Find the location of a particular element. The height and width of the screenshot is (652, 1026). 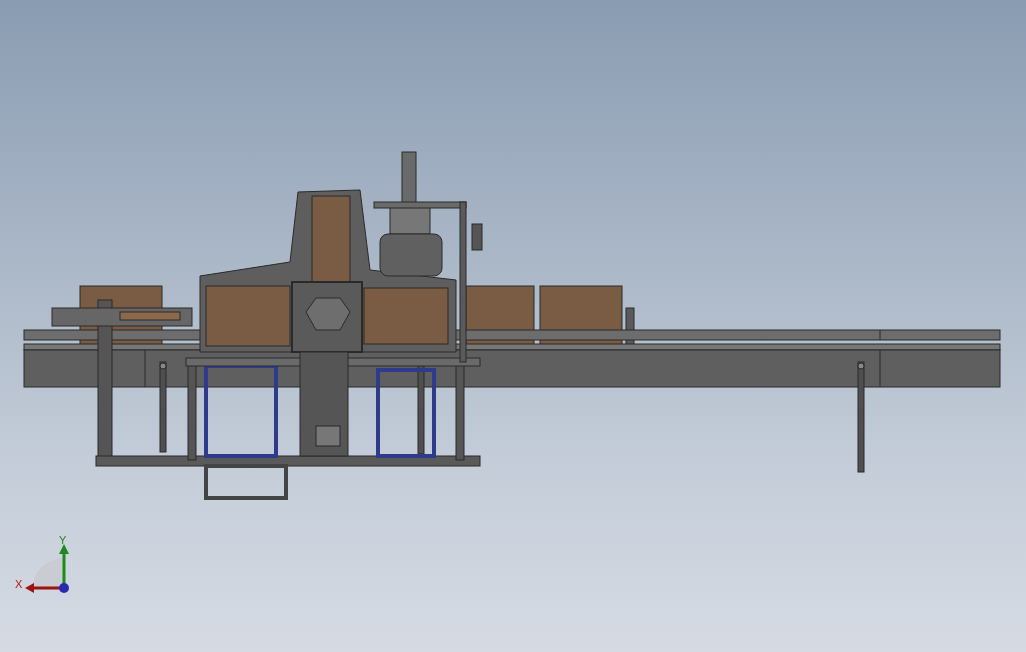

y-axis-label: Y is located at coordinates (63, 540).